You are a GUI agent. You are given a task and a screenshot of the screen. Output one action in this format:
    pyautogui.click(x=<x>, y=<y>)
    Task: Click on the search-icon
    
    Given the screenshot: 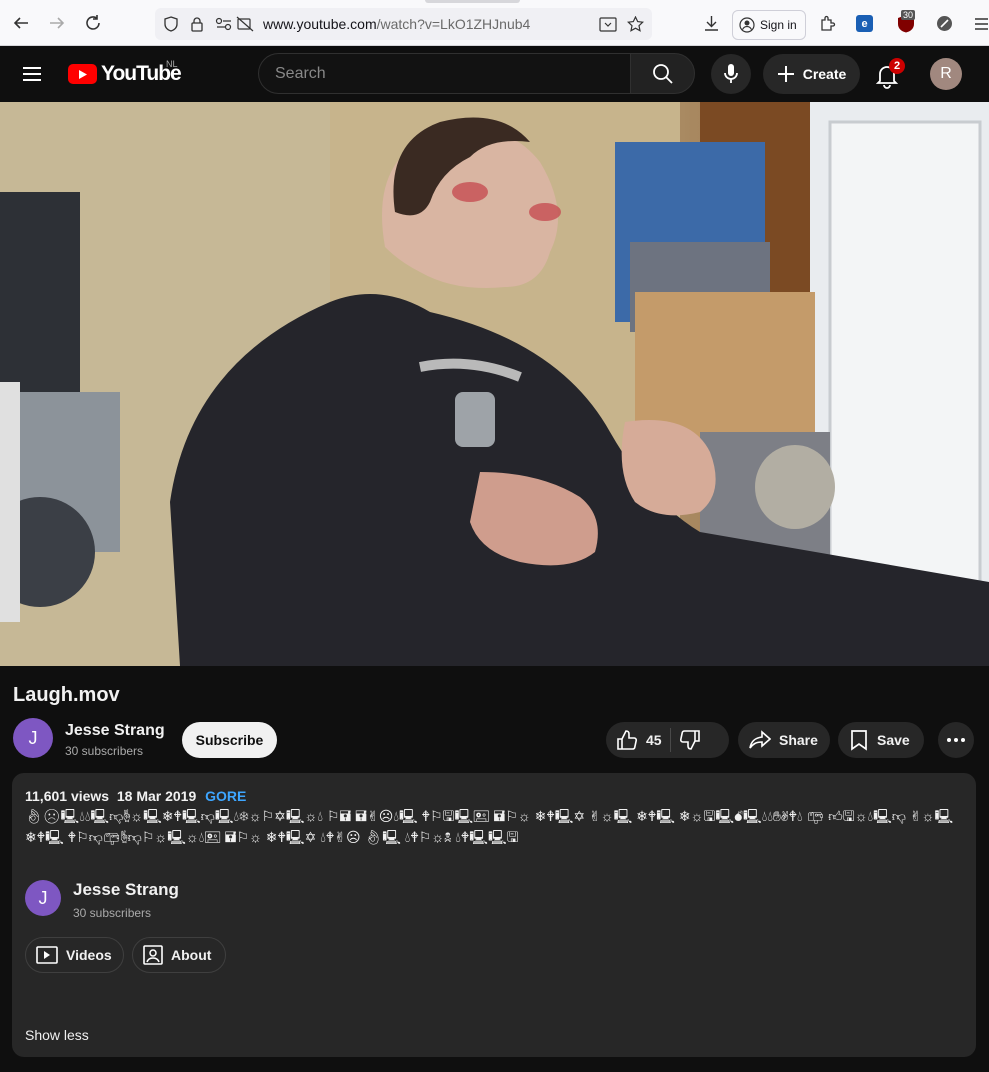 What is the action you would take?
    pyautogui.click(x=662, y=73)
    